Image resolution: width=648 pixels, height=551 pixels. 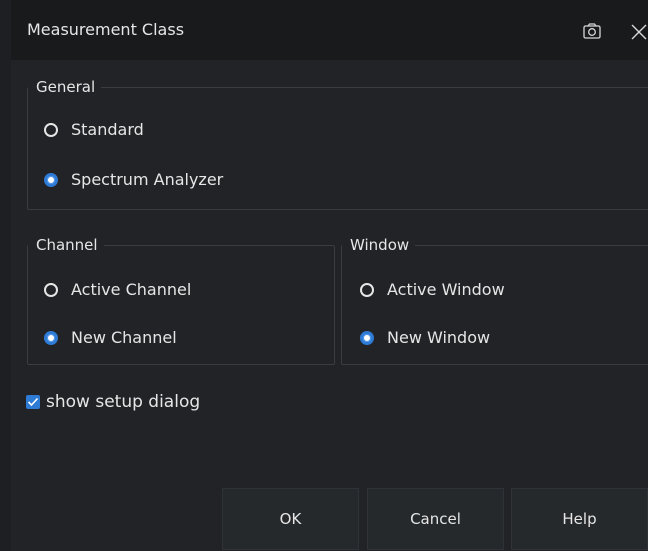 What do you see at coordinates (107, 129) in the screenshot?
I see `radio-standard-label: Standard` at bounding box center [107, 129].